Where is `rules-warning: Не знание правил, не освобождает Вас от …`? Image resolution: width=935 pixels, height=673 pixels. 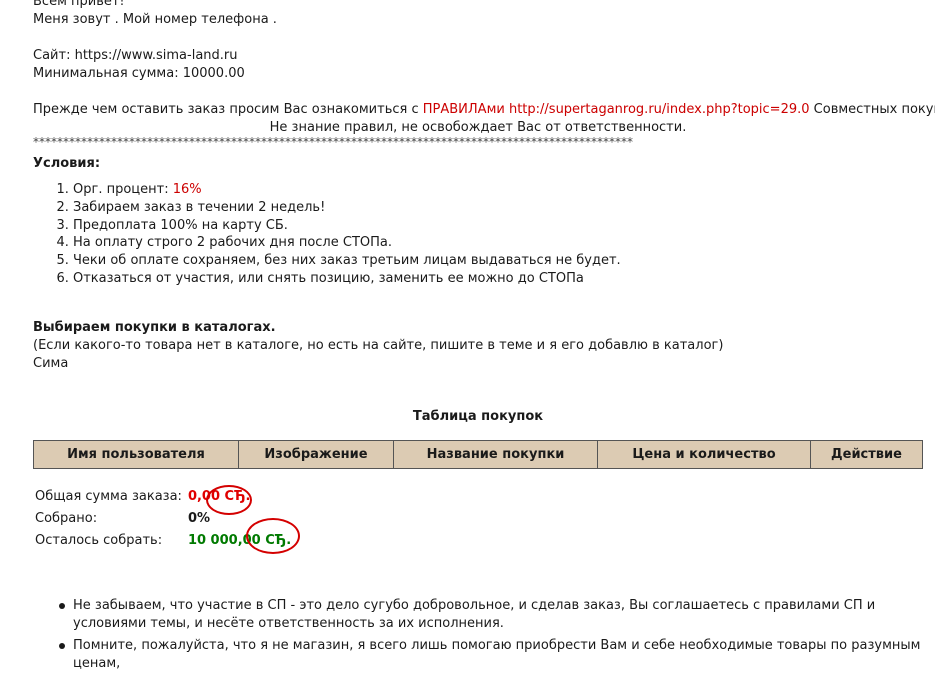 rules-warning: Не знание правил, не освобождает Вас от … is located at coordinates (478, 127).